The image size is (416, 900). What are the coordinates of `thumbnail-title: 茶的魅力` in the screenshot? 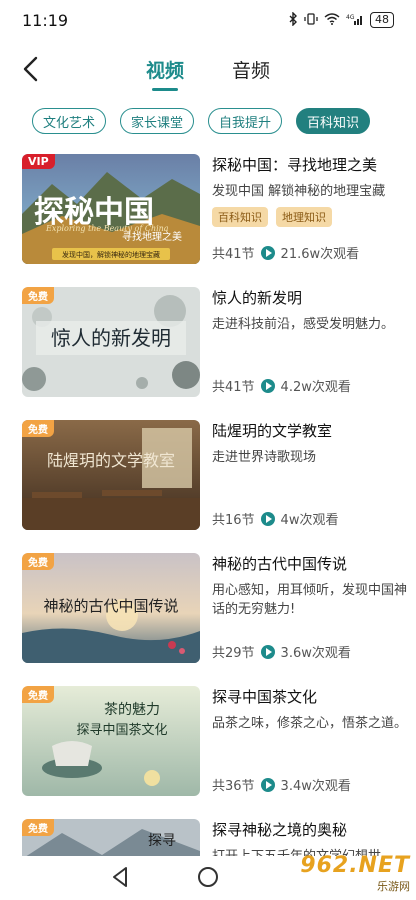 It's located at (132, 710).